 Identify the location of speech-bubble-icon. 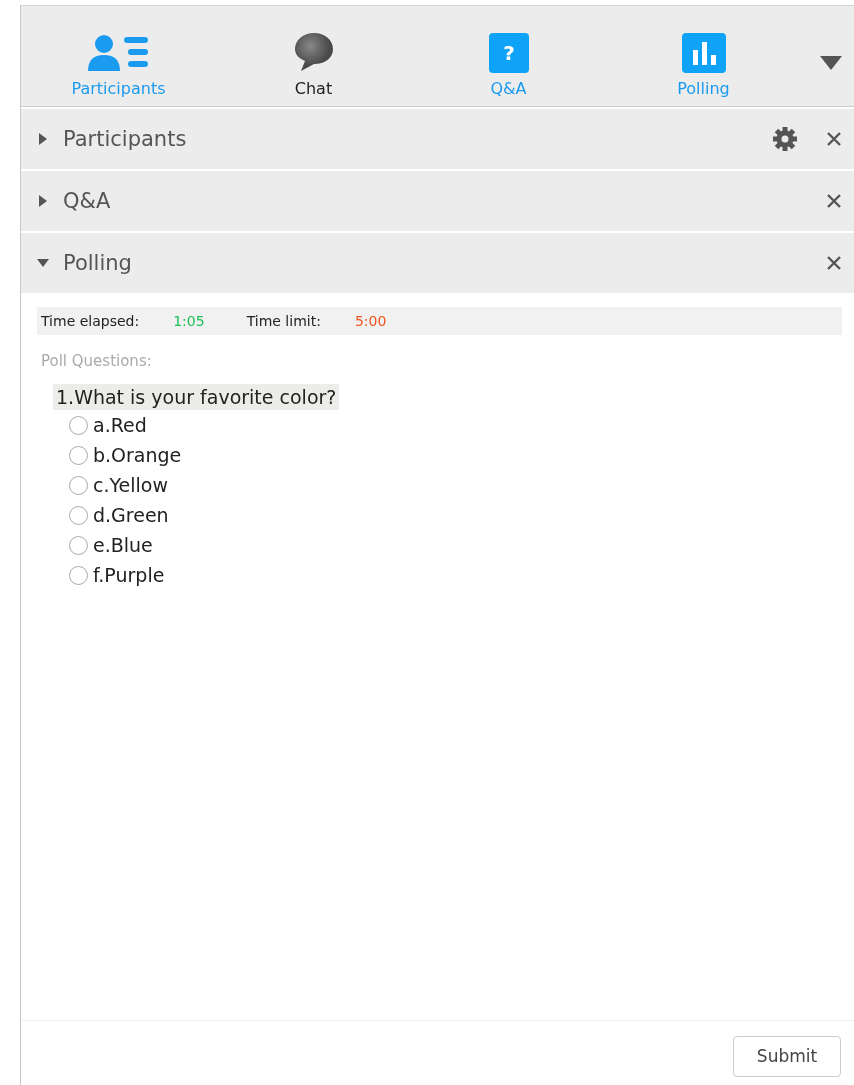
(313, 52).